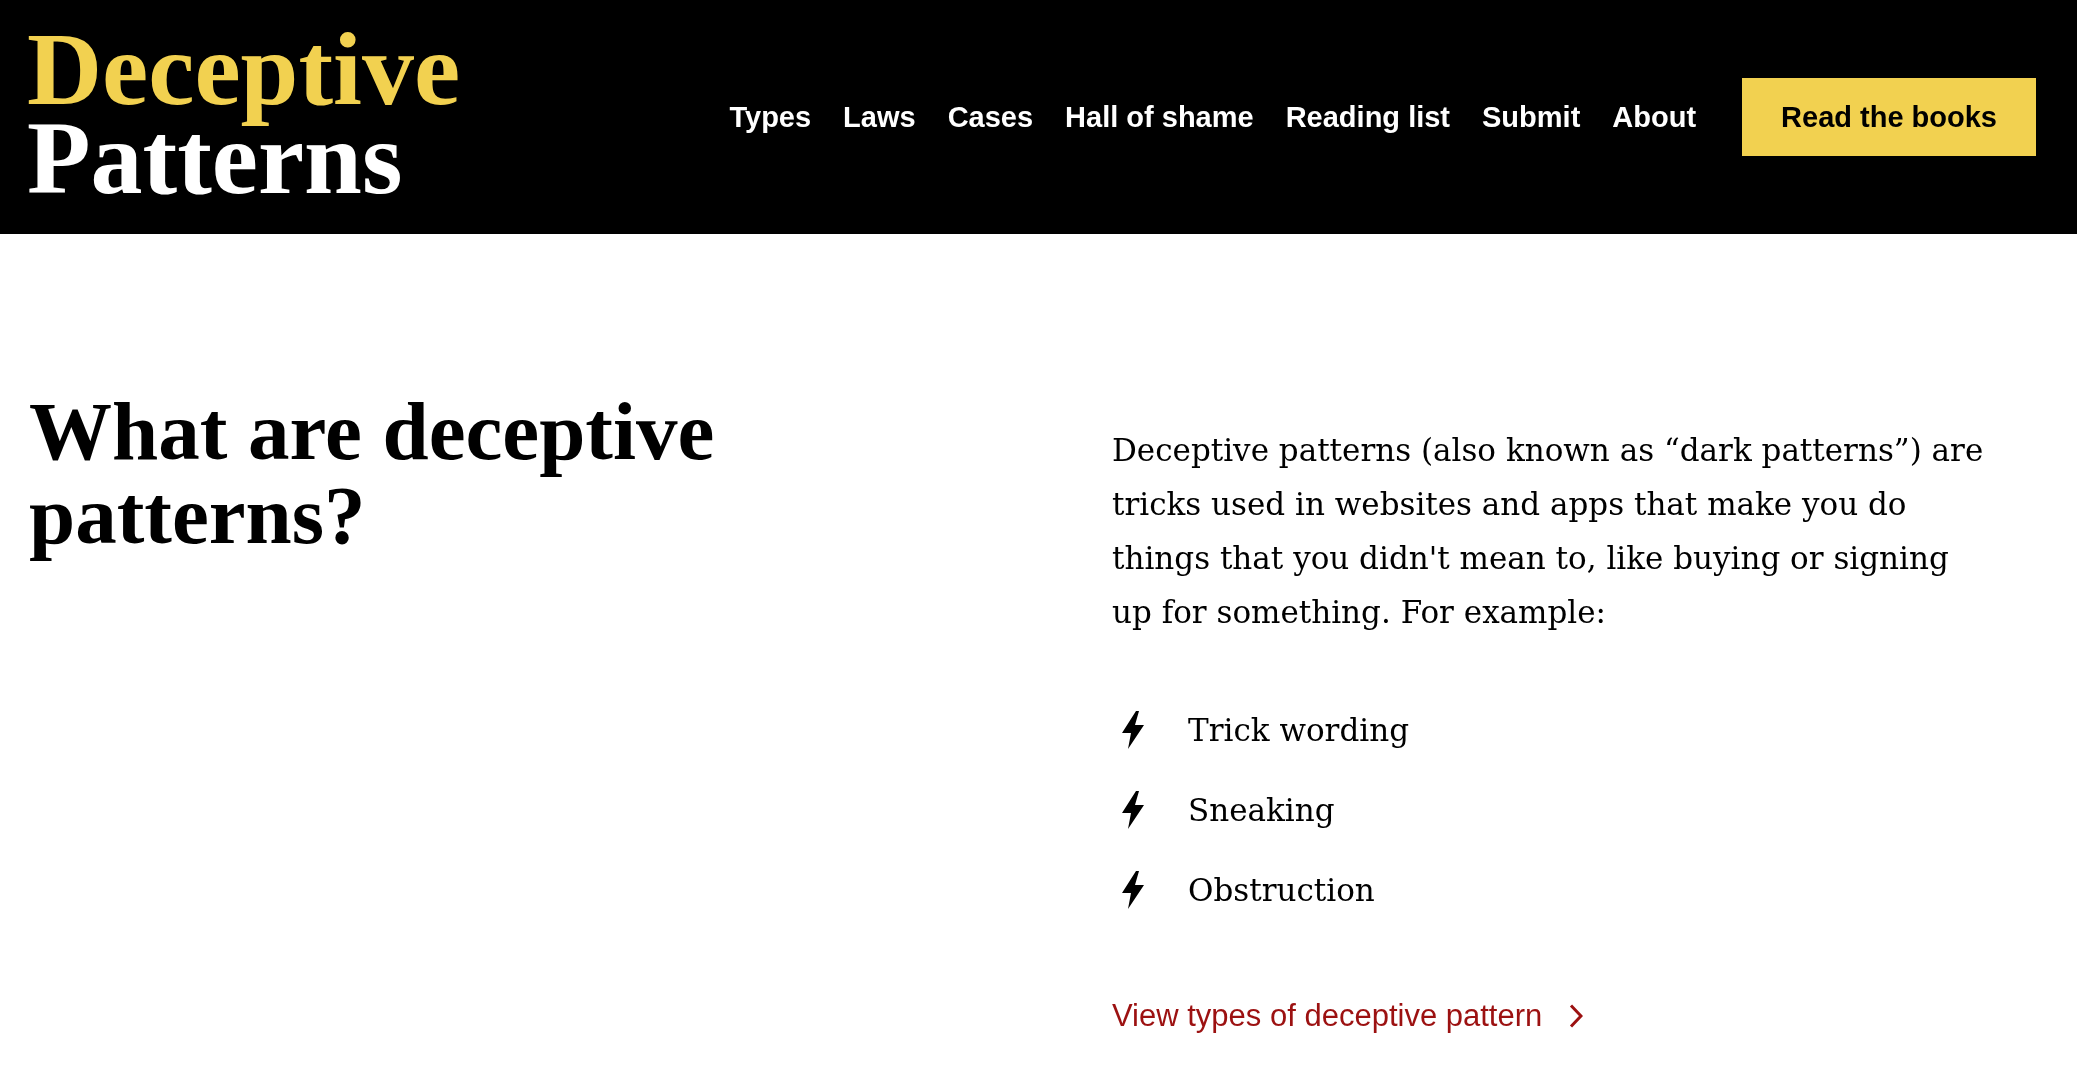 Image resolution: width=2077 pixels, height=1077 pixels. Describe the element at coordinates (1348, 1016) in the screenshot. I see `view-types-link: View types of deceptive pattern` at that location.